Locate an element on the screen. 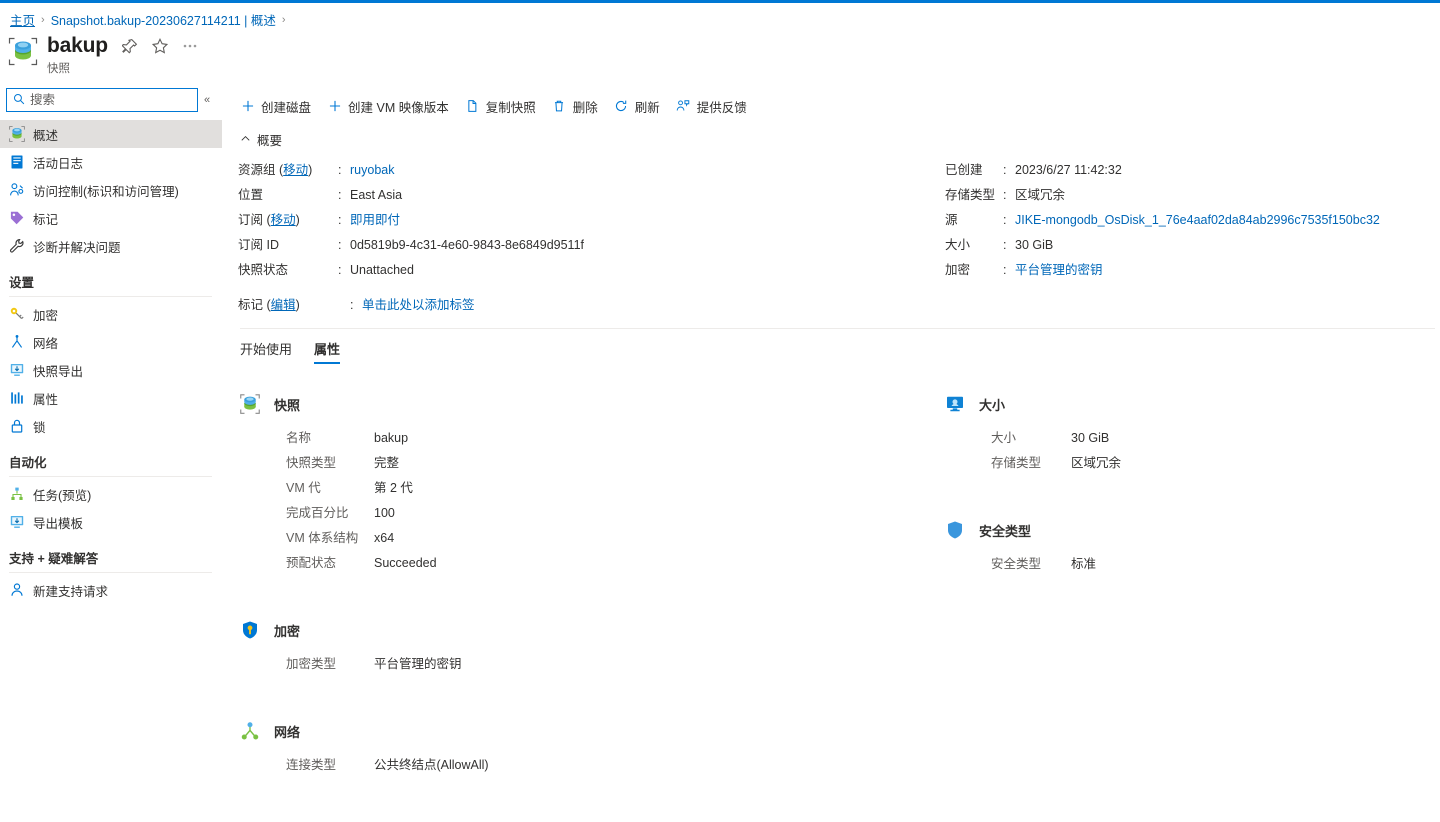 The image size is (1440, 822). property-rows: 安全类型 标准 is located at coordinates (1215, 565).